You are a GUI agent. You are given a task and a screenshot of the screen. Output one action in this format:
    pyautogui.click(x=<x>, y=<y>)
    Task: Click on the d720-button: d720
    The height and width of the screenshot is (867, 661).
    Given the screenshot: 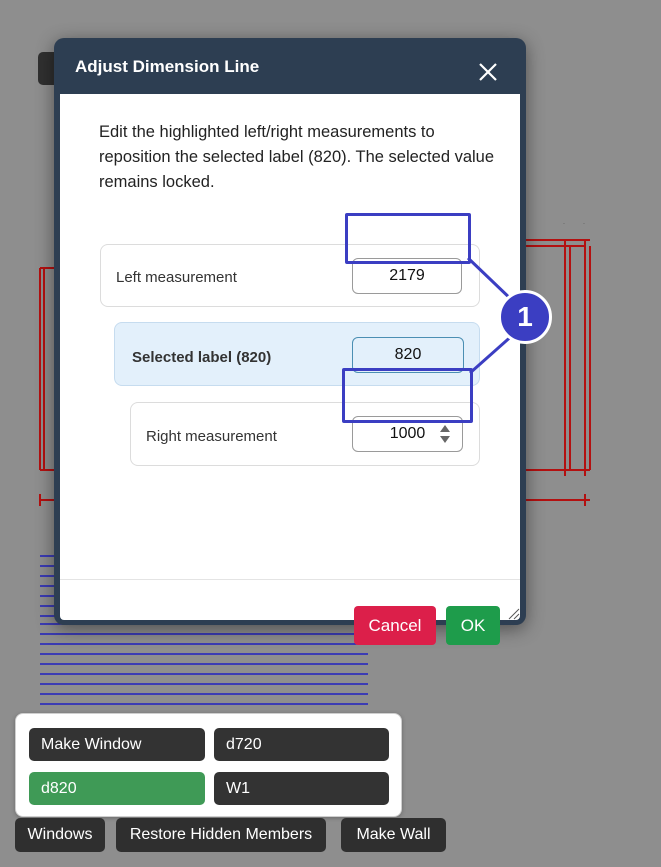 What is the action you would take?
    pyautogui.click(x=301, y=744)
    